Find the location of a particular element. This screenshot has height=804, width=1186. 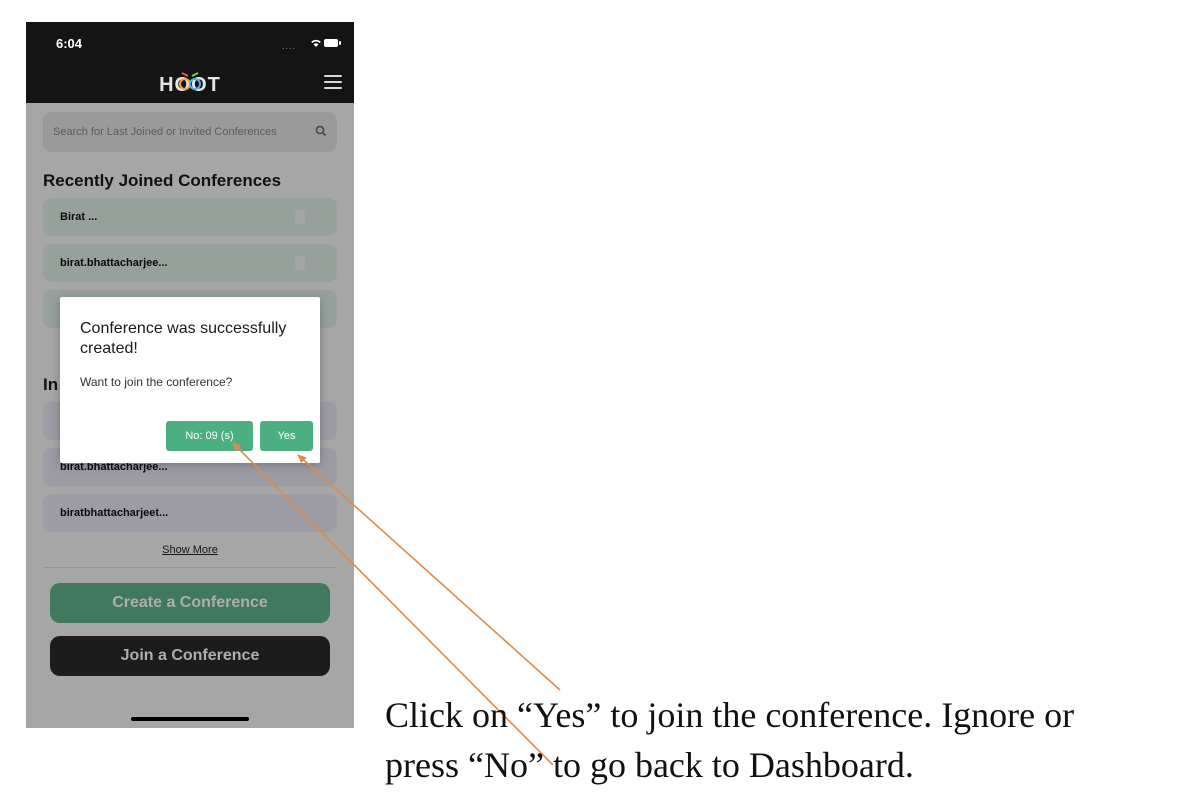

caption-line-2: press “No” to go back to Dashboard. is located at coordinates (649, 765).